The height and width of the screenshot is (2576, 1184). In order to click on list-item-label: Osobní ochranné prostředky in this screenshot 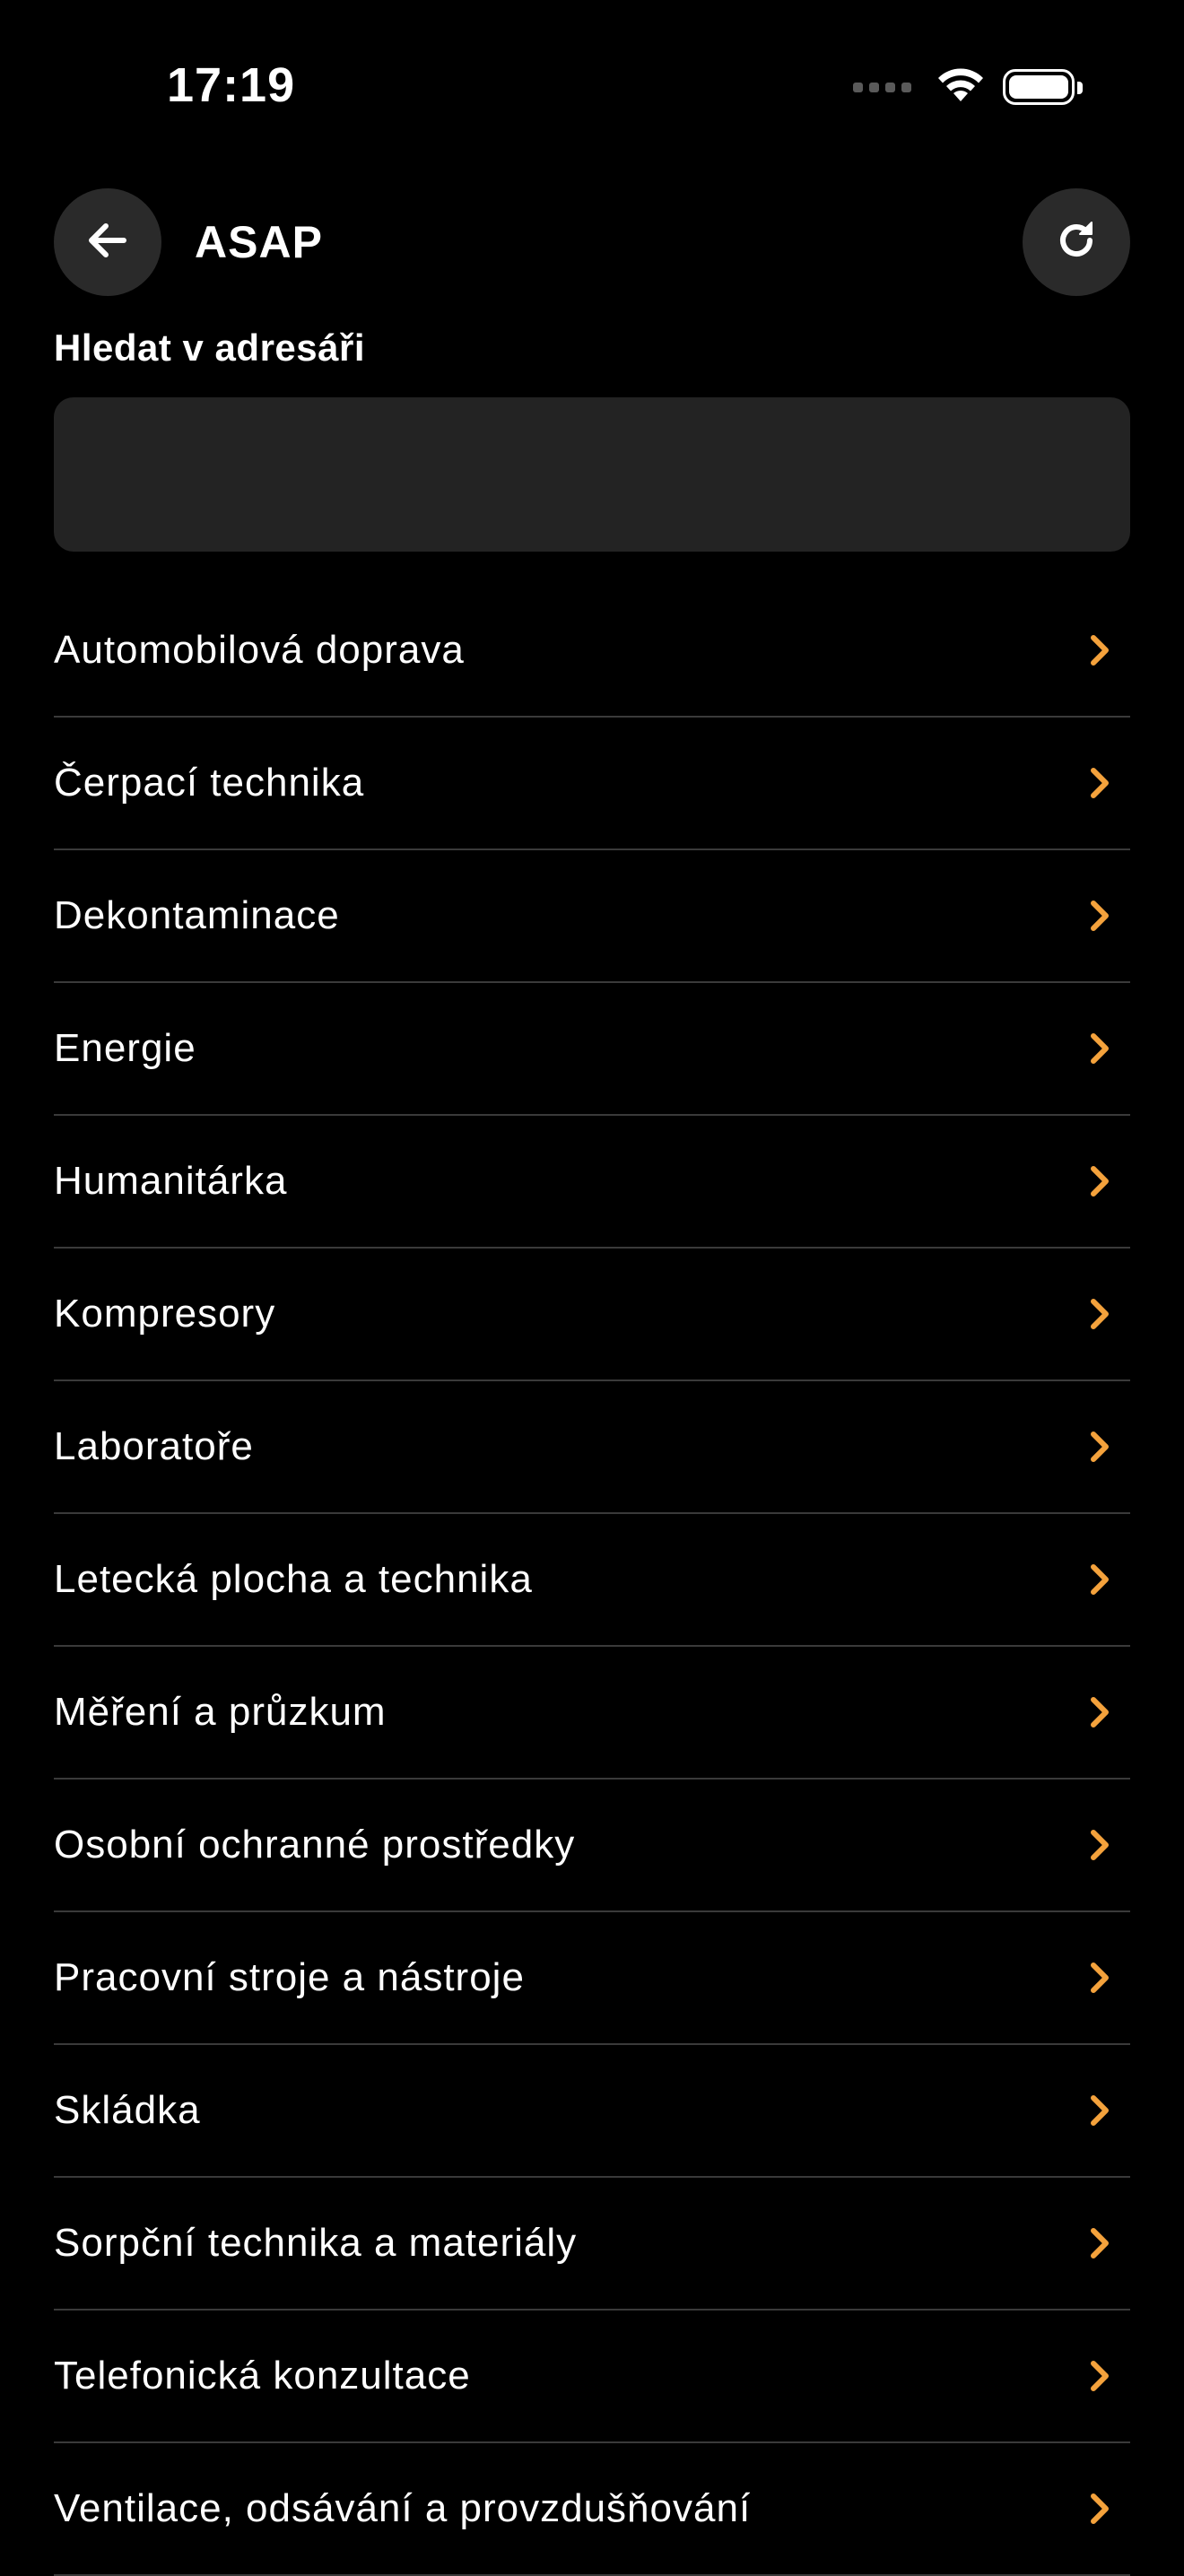, I will do `click(315, 1845)`.